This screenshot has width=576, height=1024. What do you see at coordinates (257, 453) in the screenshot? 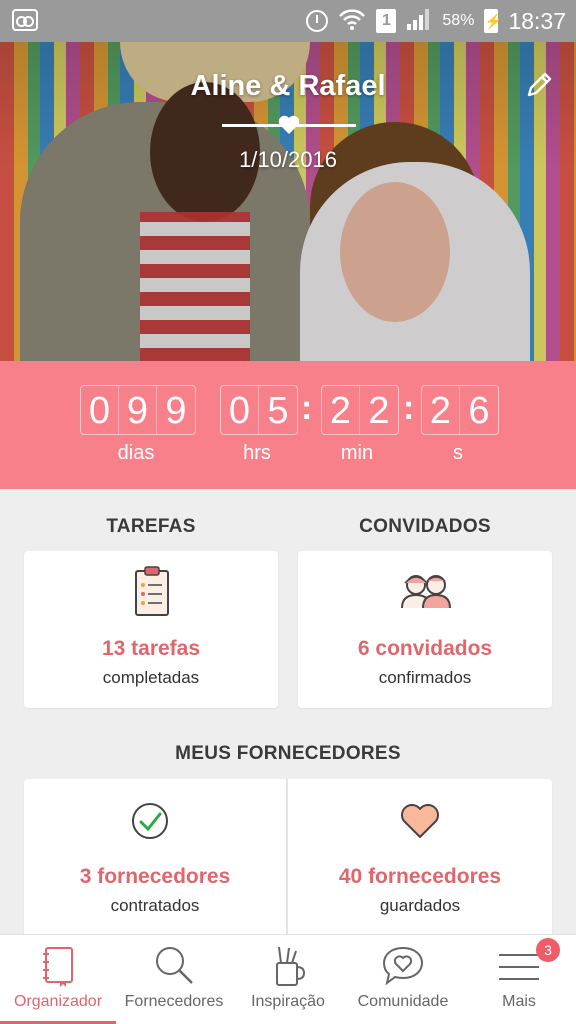
I see `hours-label: hrs` at bounding box center [257, 453].